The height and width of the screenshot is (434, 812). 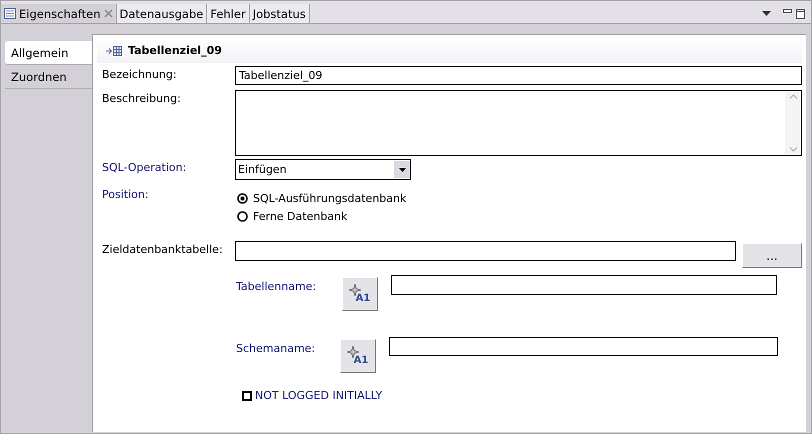 I want to click on sidebar-tab: Allgemein, so click(x=49, y=53).